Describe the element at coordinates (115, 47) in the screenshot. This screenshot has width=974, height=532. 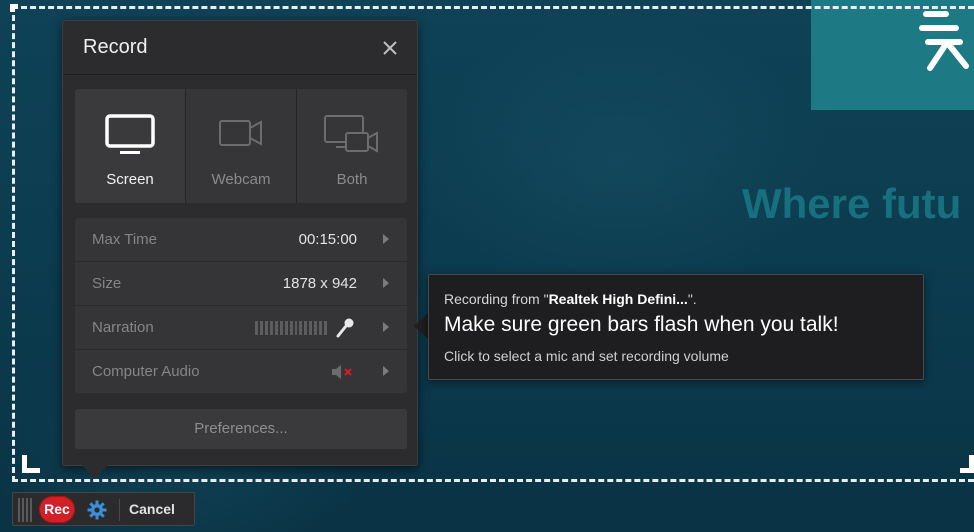
I see `panel-title: Record` at that location.